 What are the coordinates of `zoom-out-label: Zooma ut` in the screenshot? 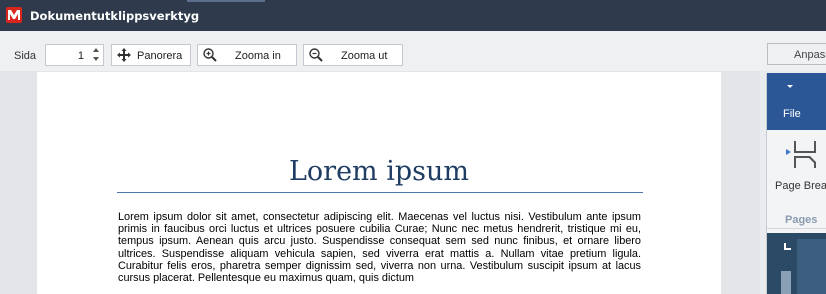 It's located at (364, 56).